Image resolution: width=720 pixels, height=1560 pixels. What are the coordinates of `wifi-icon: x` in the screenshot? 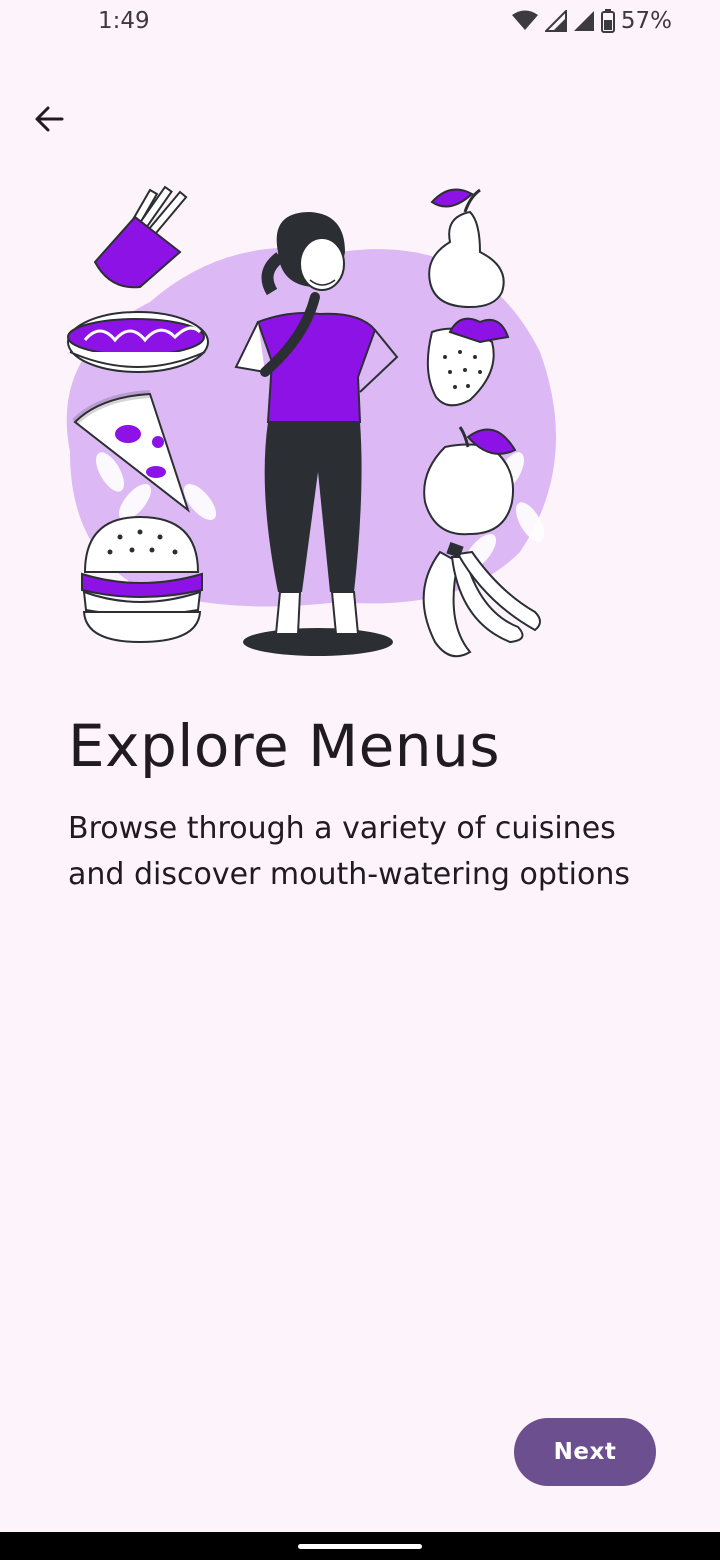 It's located at (524, 20).